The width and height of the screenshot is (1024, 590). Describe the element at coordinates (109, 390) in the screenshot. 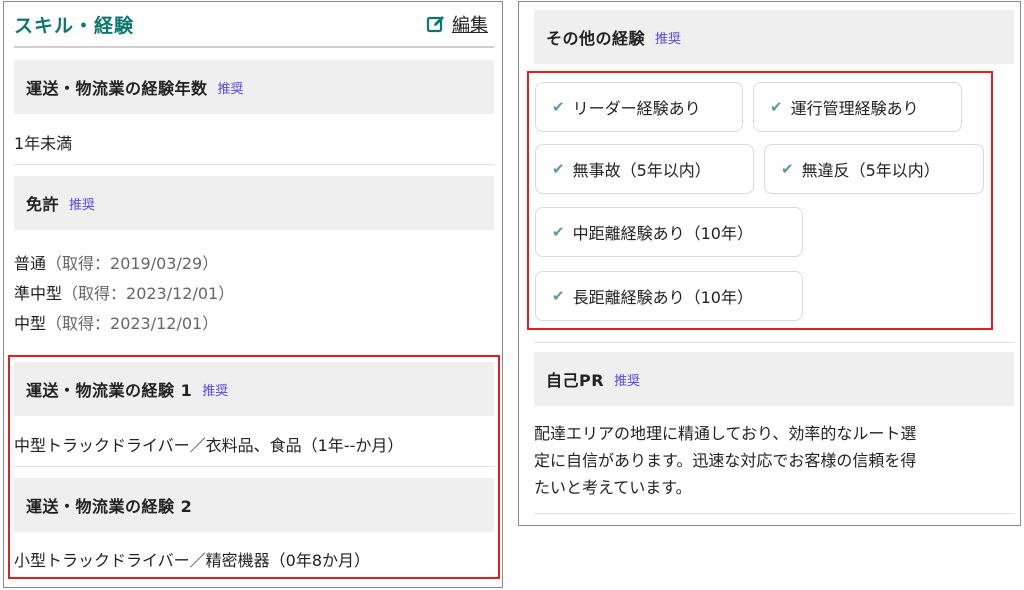

I see `section-label: 運送・物流業の経験 1` at that location.